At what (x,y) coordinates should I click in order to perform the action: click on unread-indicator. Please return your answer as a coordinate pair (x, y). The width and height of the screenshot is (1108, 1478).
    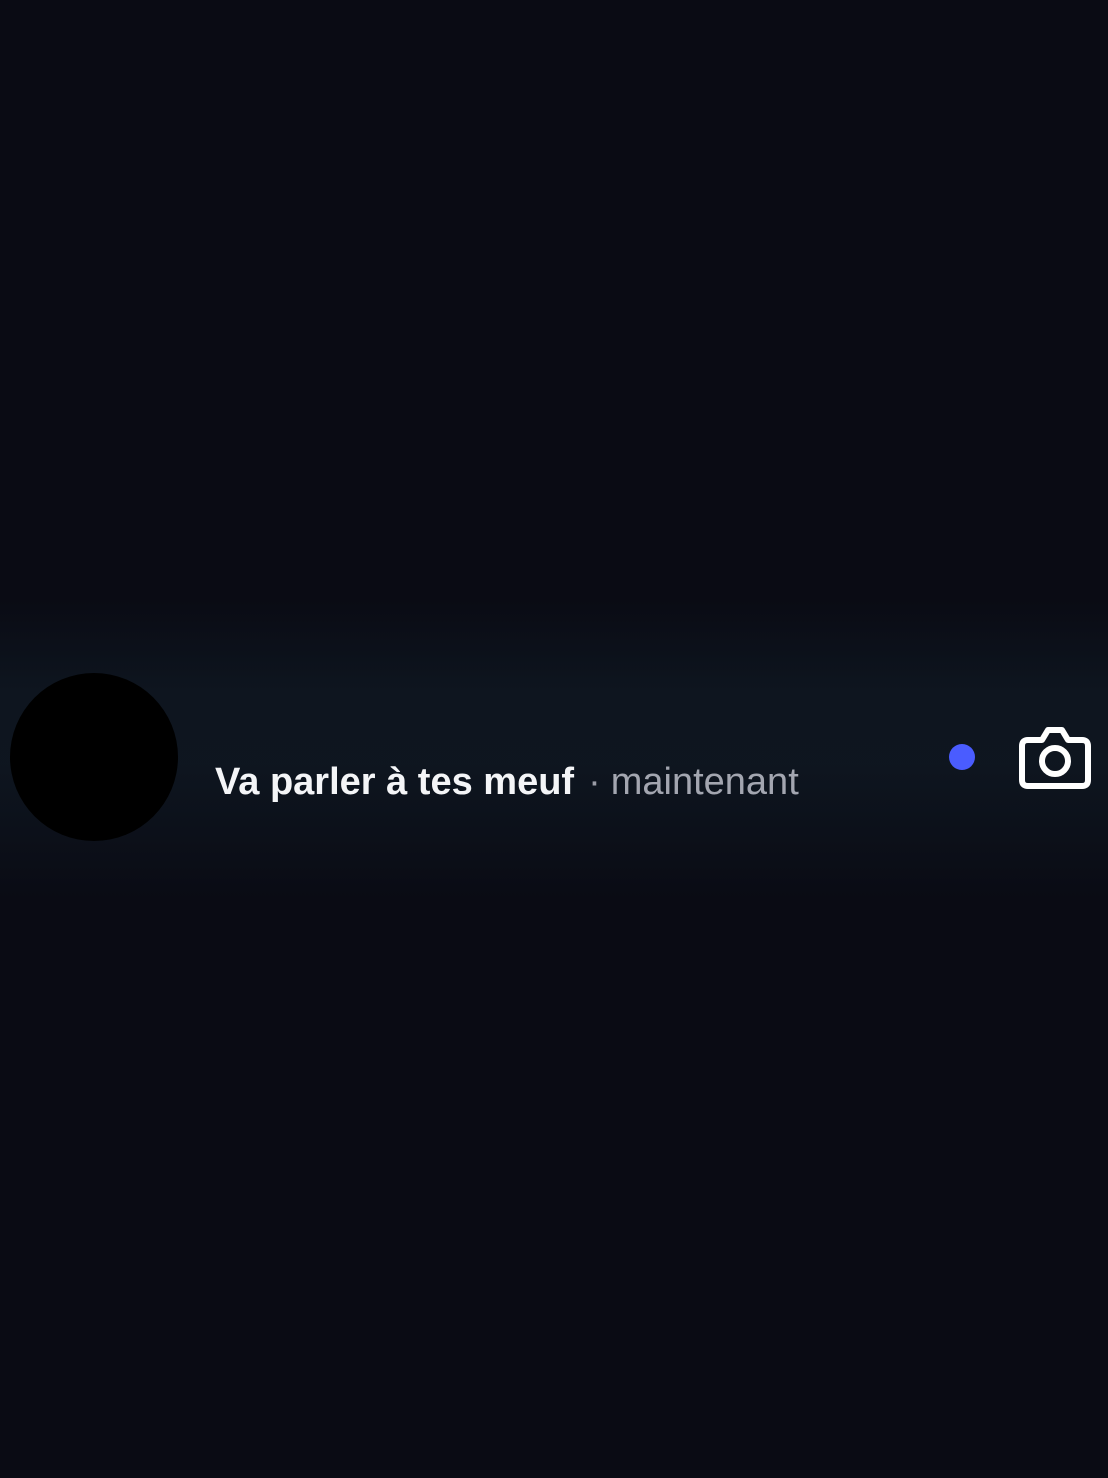
    Looking at the image, I should click on (962, 757).